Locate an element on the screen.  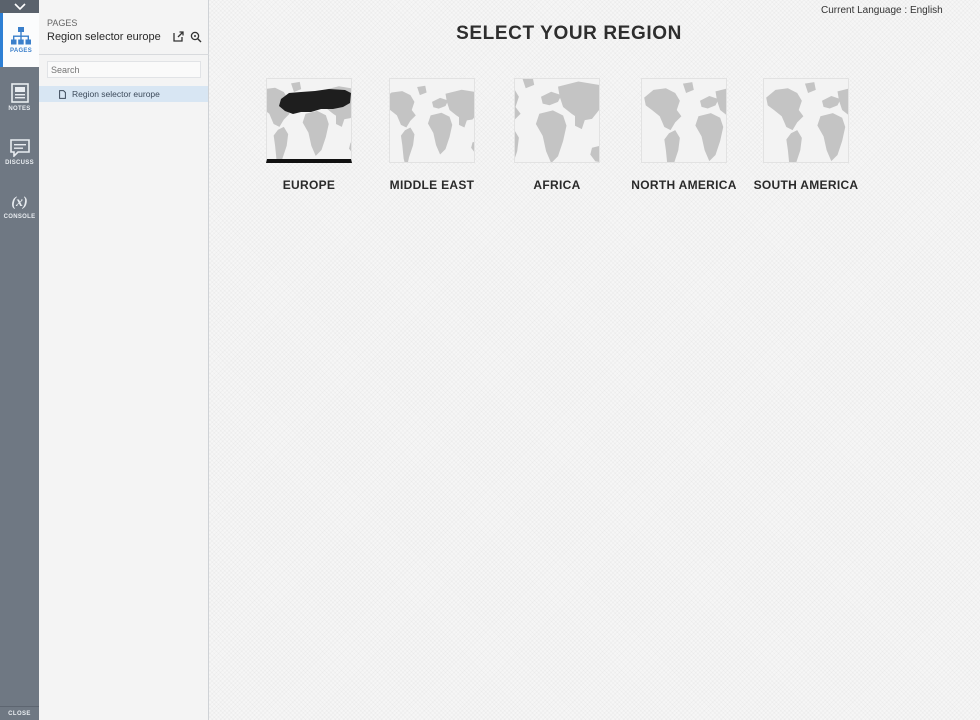
open-external-icon is located at coordinates (178, 36).